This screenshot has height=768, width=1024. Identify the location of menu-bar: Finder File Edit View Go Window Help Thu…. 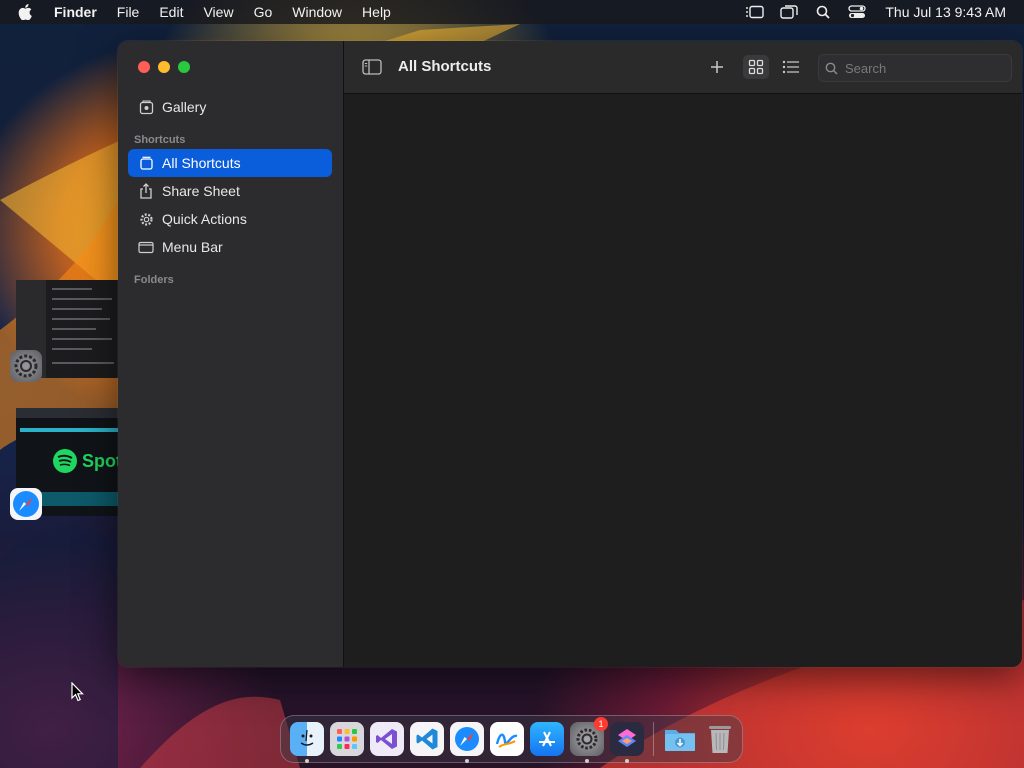
(512, 12).